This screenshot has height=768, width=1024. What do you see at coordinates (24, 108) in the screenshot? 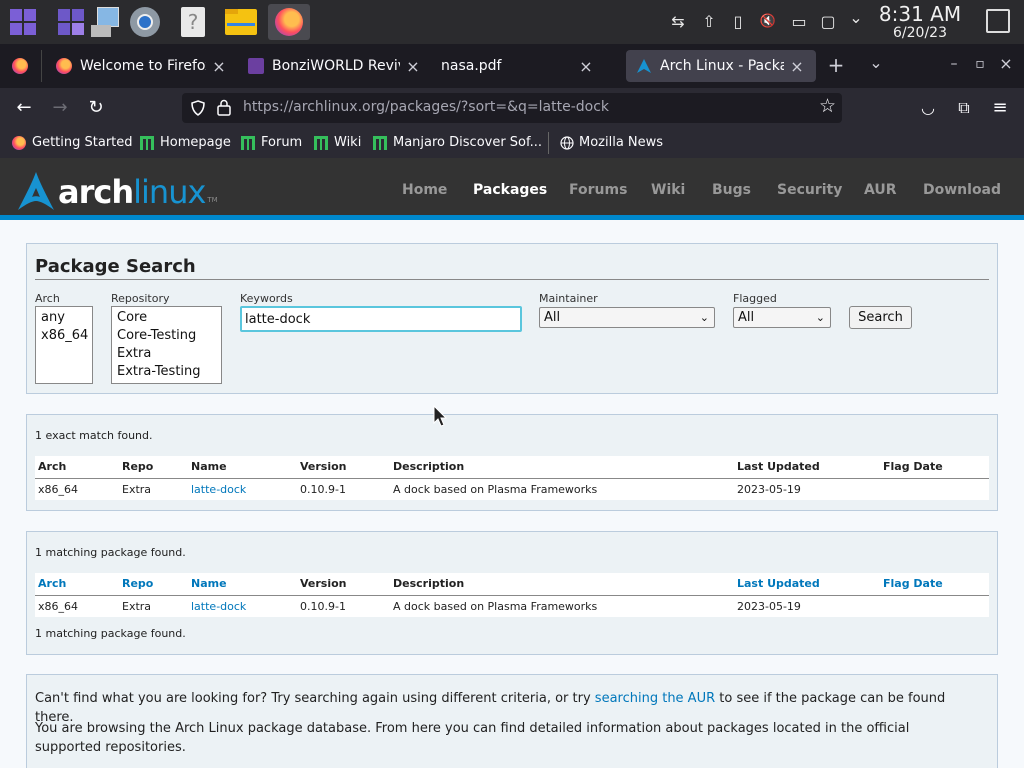
I see `back-button: ←` at bounding box center [24, 108].